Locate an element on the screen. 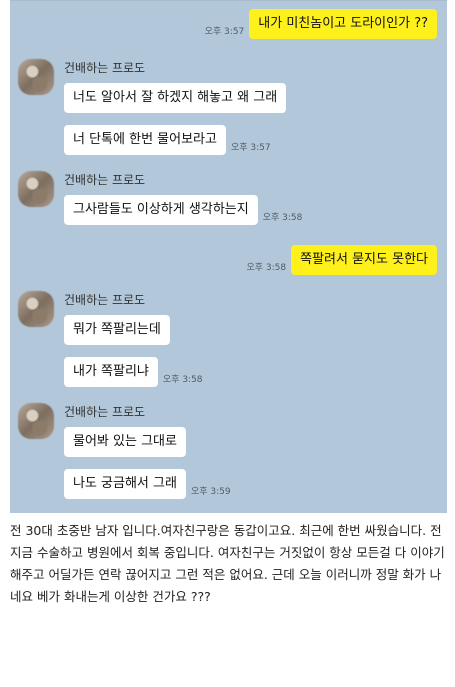 The height and width of the screenshot is (687, 455). other-message-row: 너 단톡에 한번 물어보라고 오후 3:57 is located at coordinates (170, 140).